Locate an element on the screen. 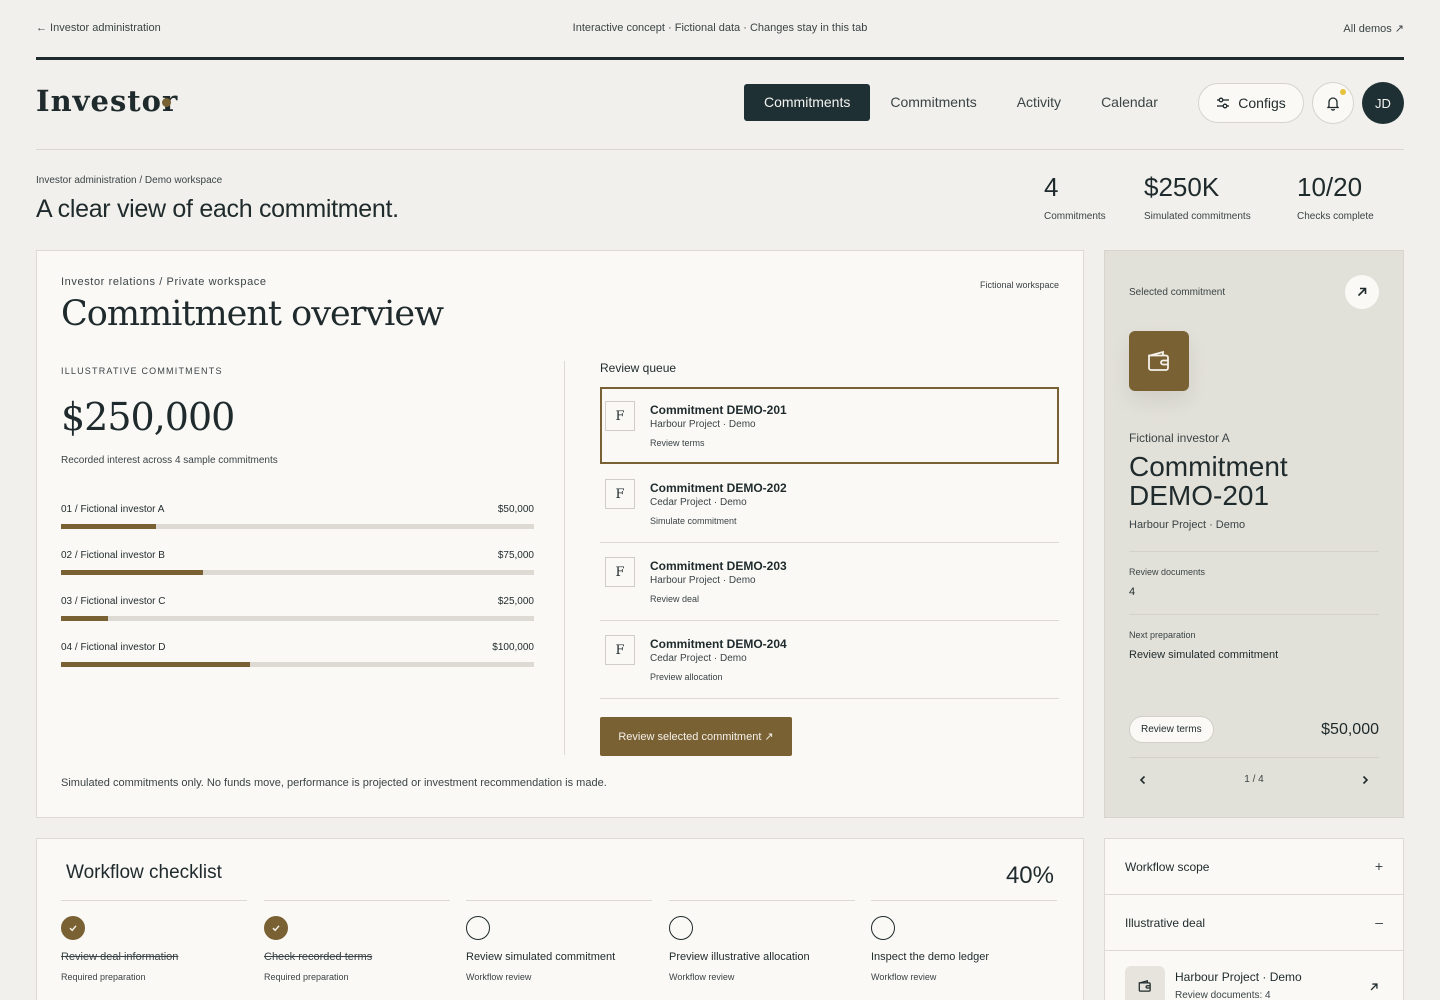  plus-icon: + is located at coordinates (1378, 866).